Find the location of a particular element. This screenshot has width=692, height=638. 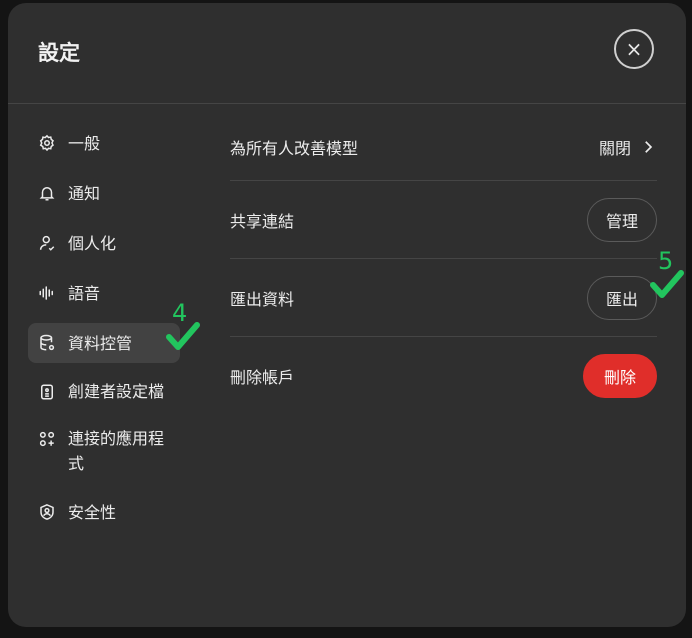

sidebar-item-label: 通知 is located at coordinates (84, 193).